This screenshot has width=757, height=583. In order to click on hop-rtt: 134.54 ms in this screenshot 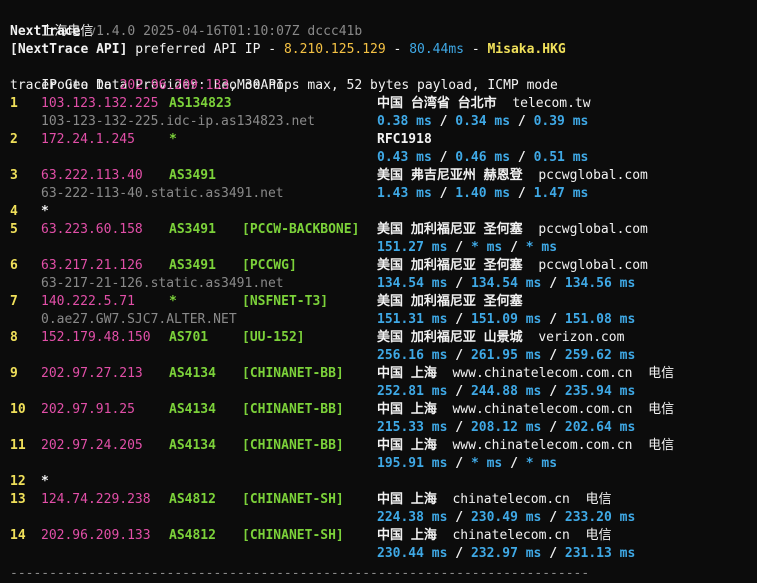, I will do `click(412, 283)`.